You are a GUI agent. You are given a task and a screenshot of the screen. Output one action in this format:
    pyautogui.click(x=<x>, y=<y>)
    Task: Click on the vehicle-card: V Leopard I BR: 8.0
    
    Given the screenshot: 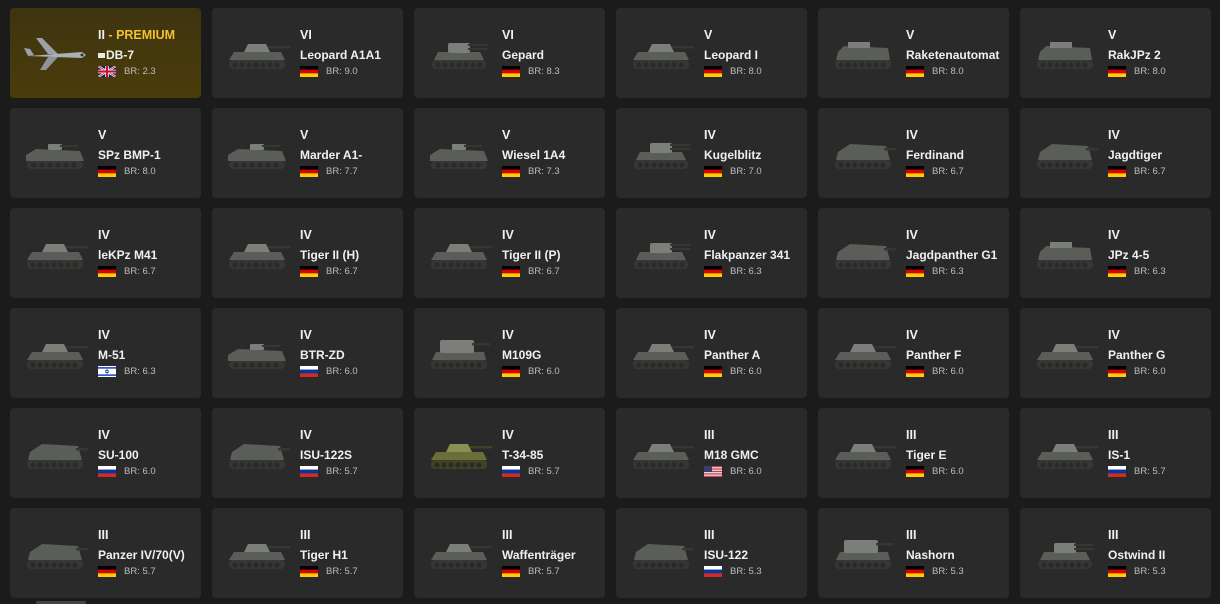 What is the action you would take?
    pyautogui.click(x=711, y=53)
    